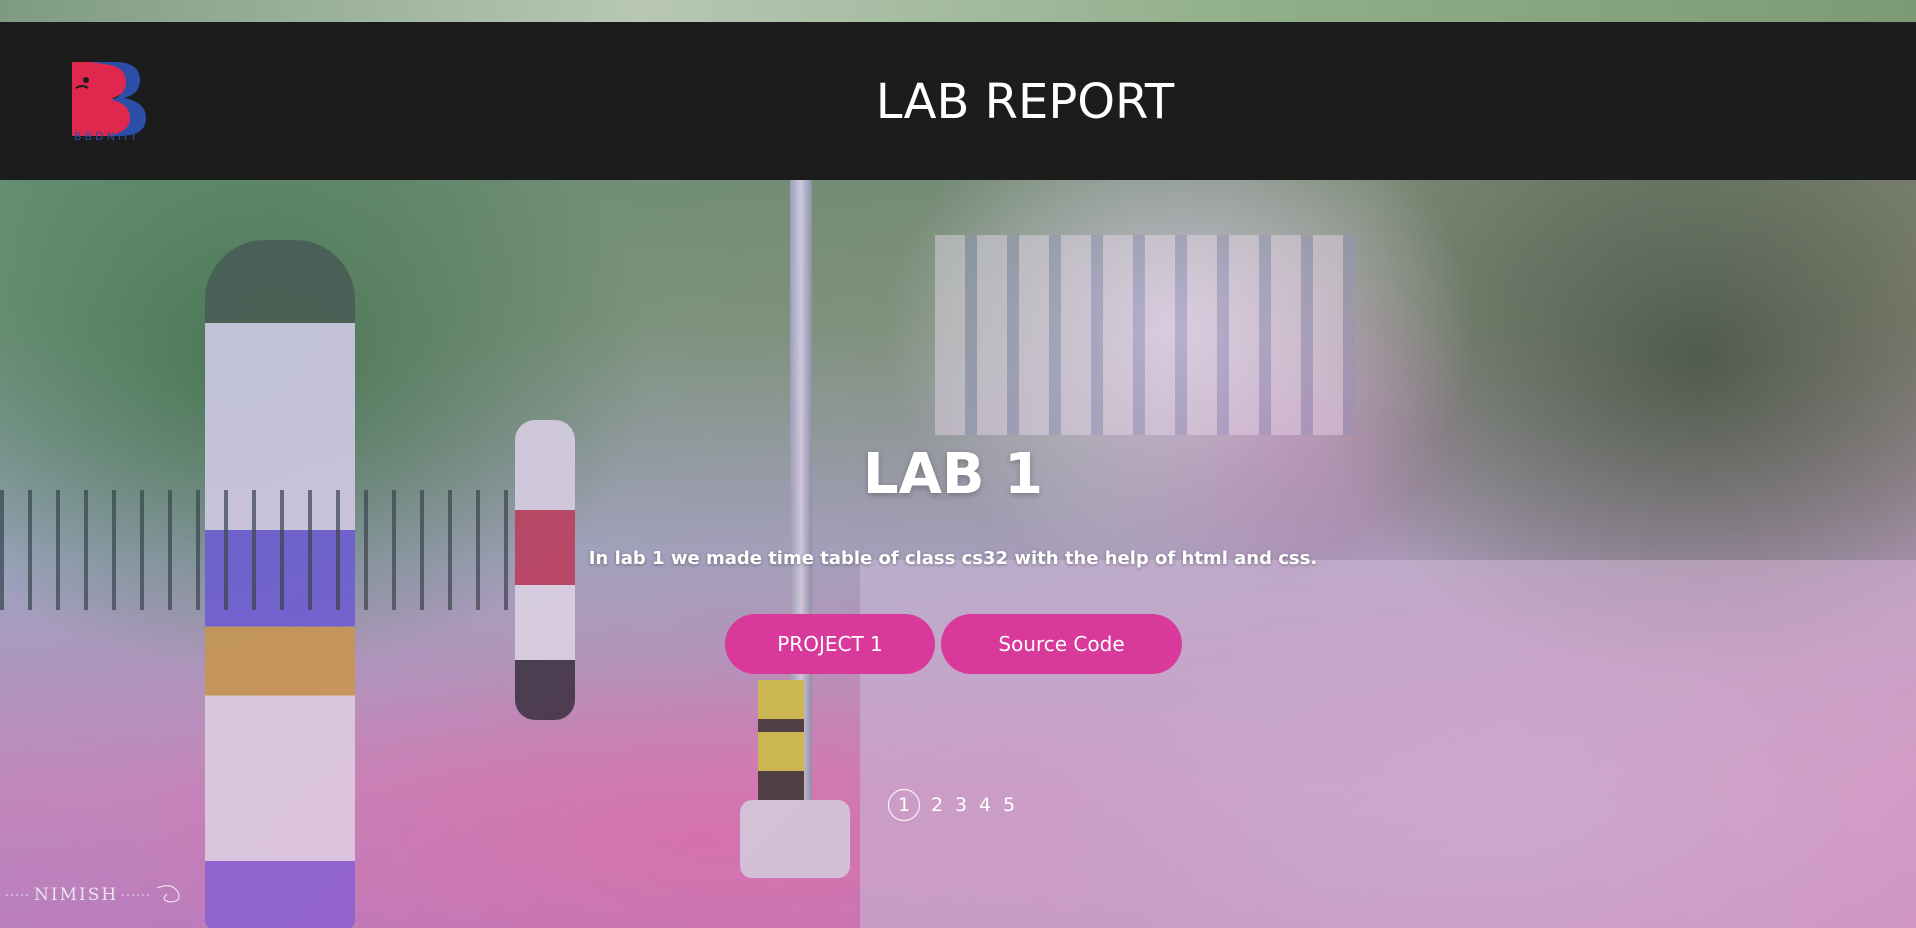 The width and height of the screenshot is (1916, 928). I want to click on page-5-button: 5, so click(1009, 805).